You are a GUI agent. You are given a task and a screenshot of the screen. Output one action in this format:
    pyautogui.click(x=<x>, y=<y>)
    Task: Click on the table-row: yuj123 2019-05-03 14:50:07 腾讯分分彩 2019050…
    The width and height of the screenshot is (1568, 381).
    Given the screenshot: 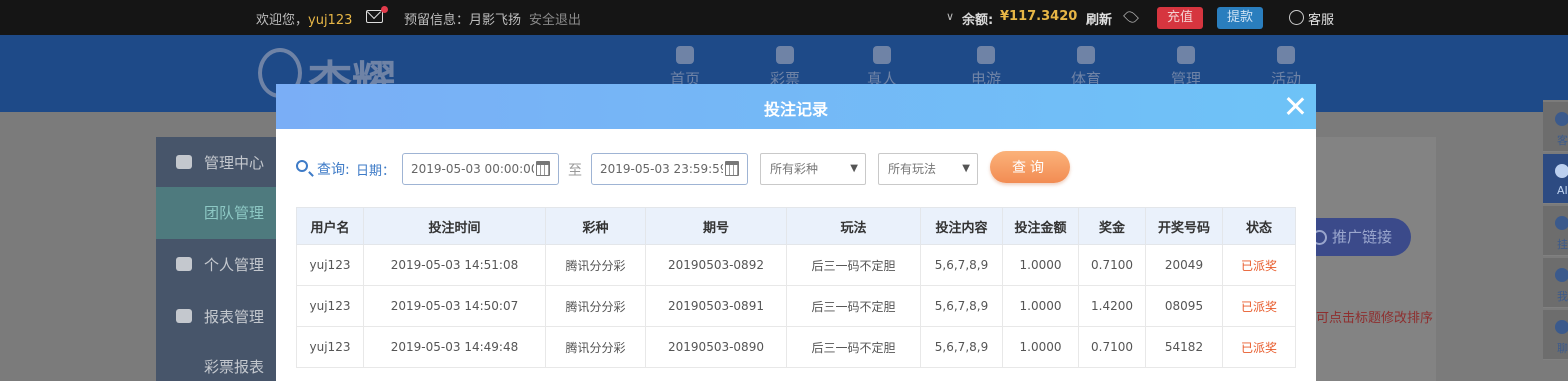 What is the action you would take?
    pyautogui.click(x=796, y=306)
    